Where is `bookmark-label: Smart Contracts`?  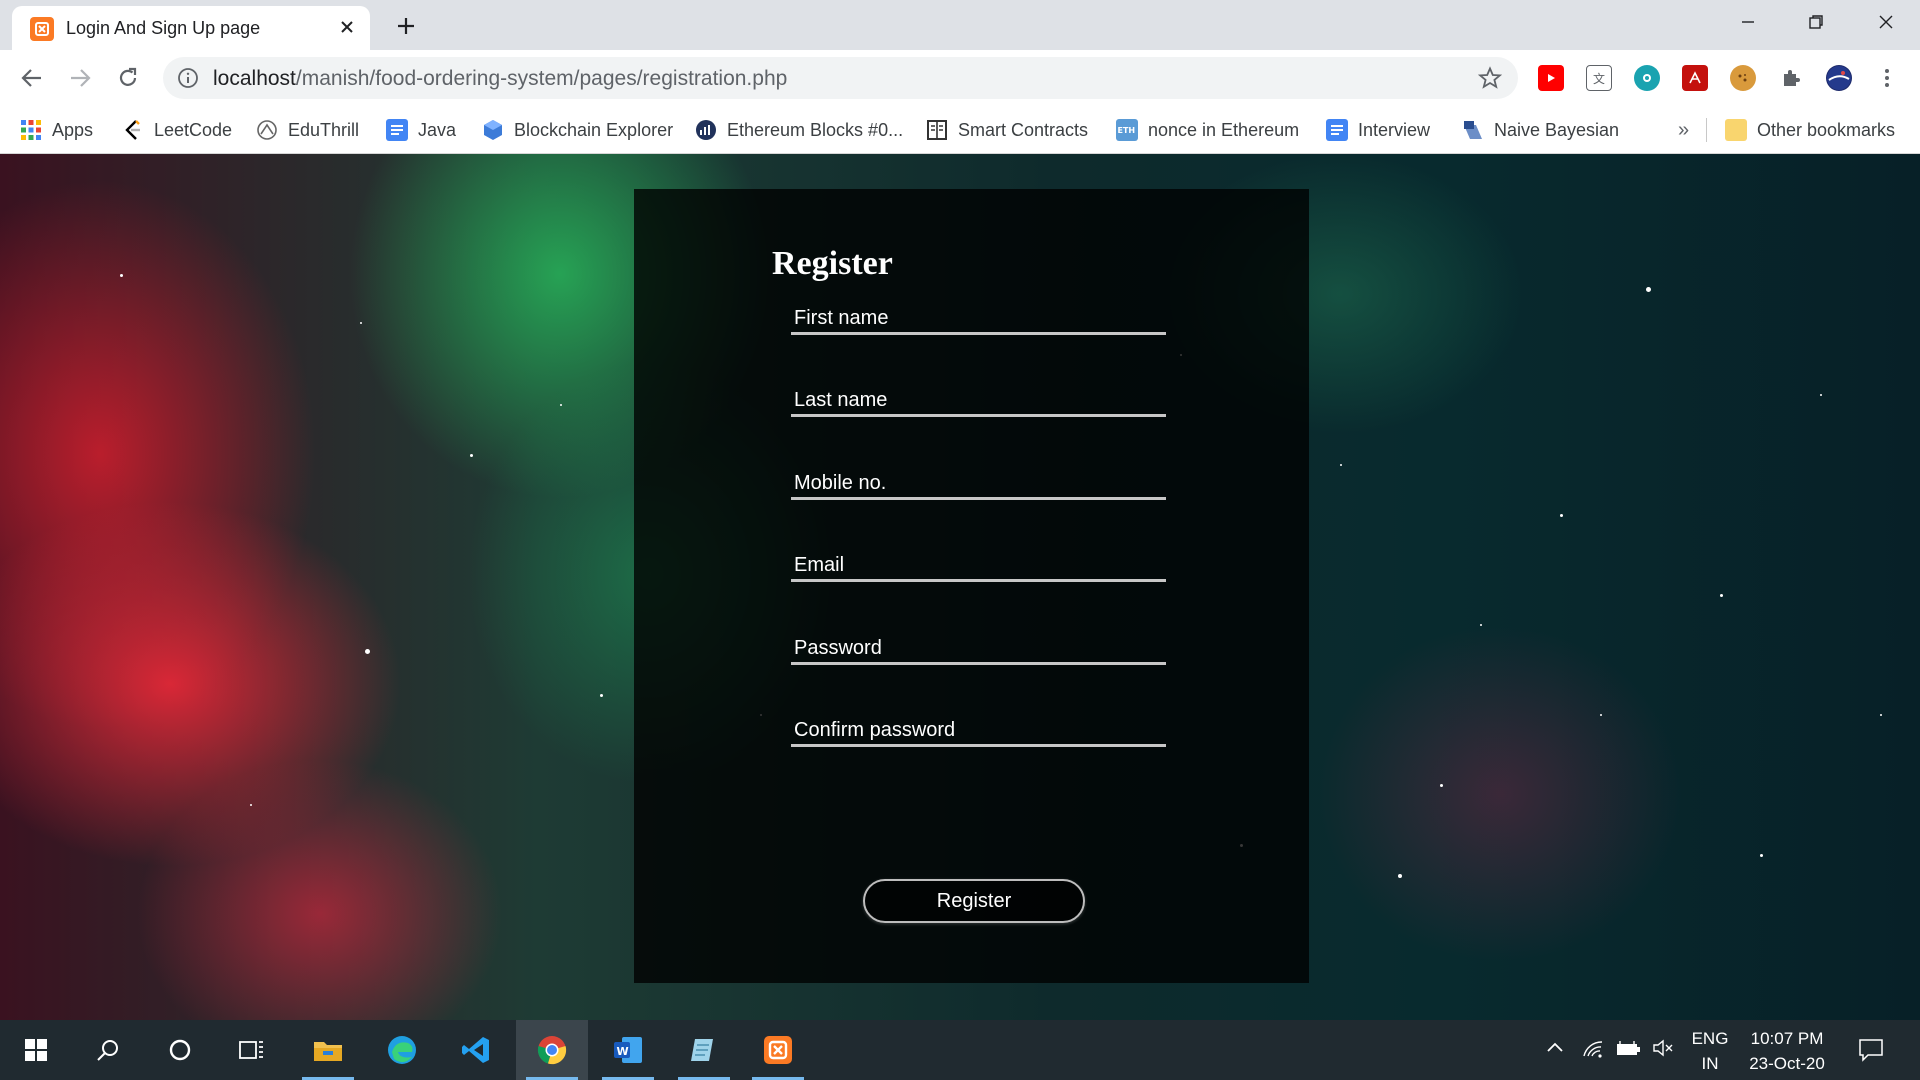
bookmark-label: Smart Contracts is located at coordinates (1023, 129).